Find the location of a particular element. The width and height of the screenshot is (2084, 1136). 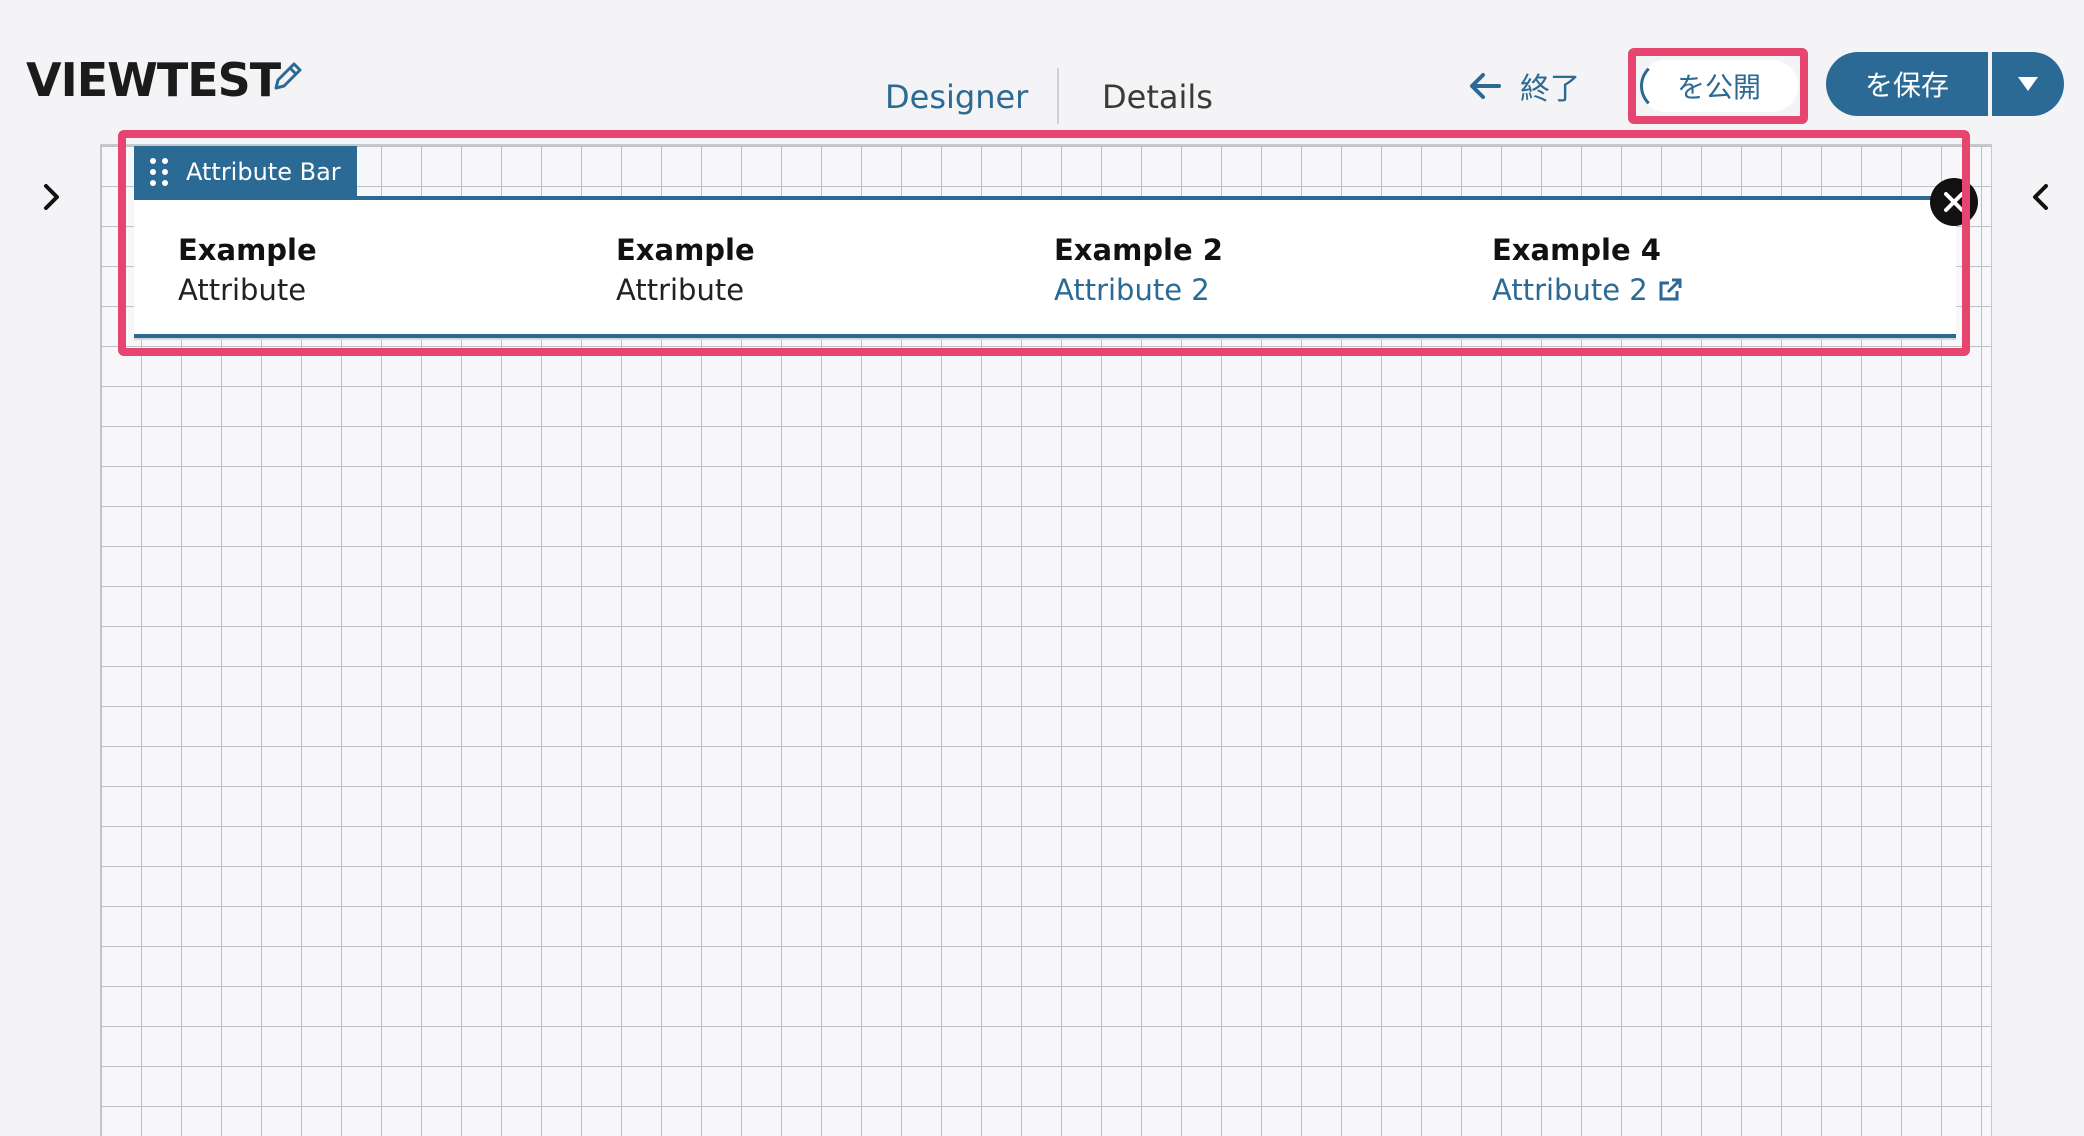

save-label: を保存 is located at coordinates (1906, 85).